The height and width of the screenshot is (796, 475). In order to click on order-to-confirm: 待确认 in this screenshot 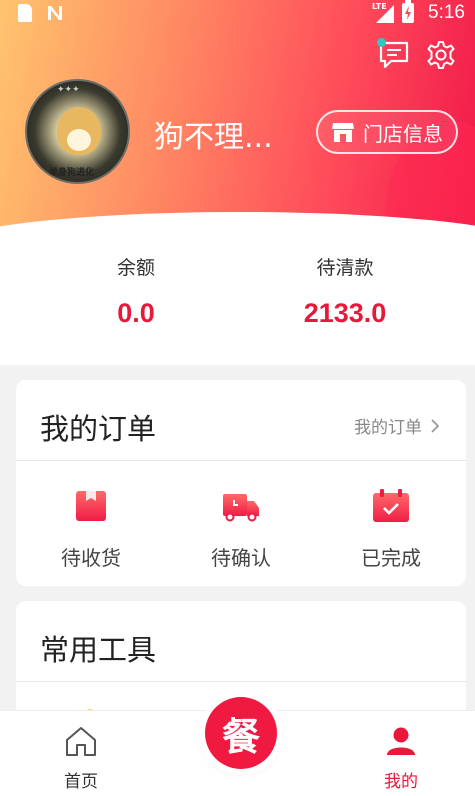, I will do `click(241, 529)`.